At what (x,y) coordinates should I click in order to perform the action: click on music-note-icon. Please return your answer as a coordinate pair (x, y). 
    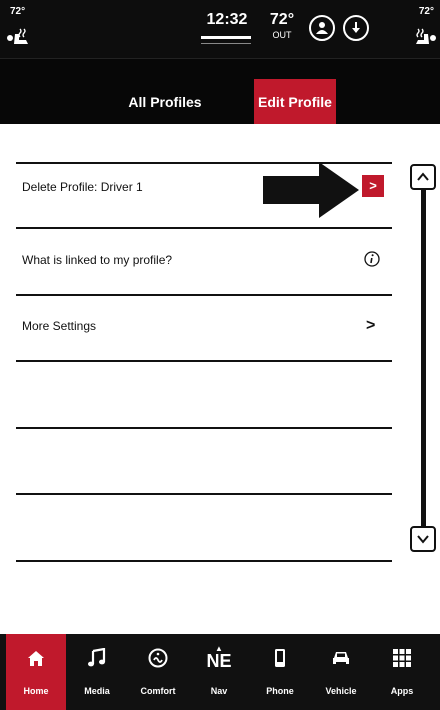
    Looking at the image, I should click on (97, 657).